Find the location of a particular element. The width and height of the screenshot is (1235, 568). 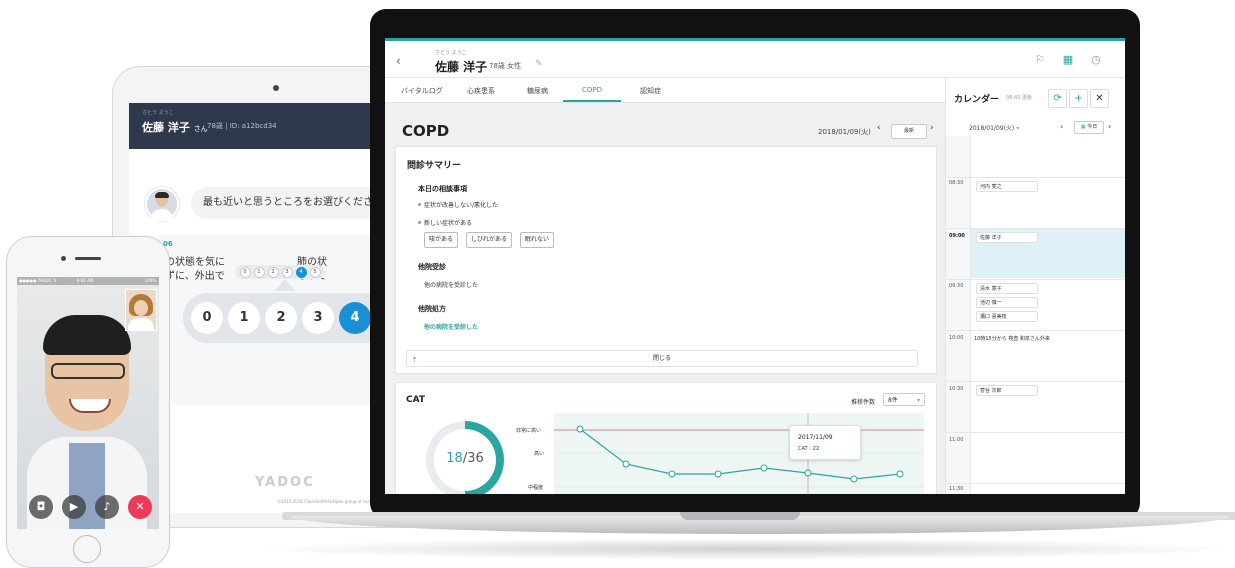

time-label: 11:30 is located at coordinates (956, 489).